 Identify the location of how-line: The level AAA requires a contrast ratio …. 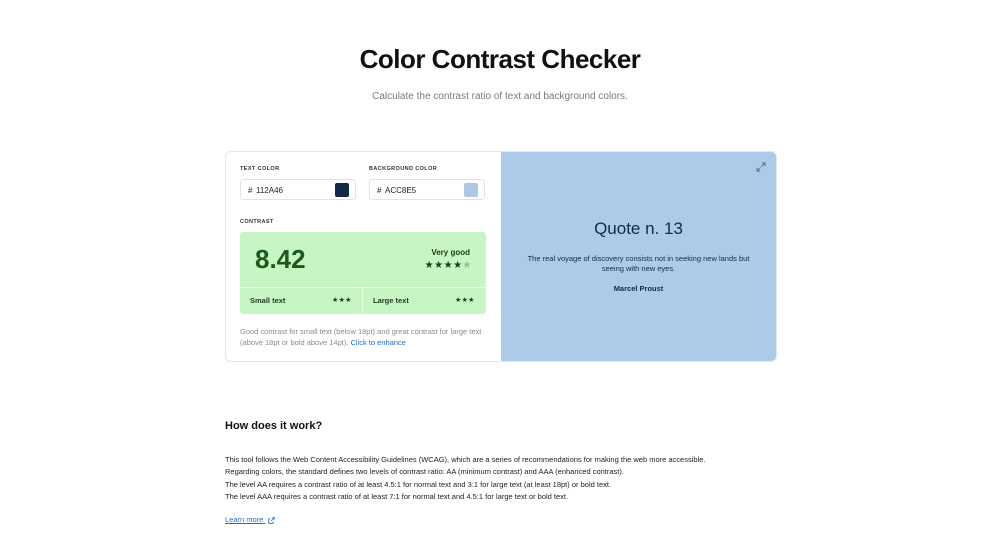
(397, 496).